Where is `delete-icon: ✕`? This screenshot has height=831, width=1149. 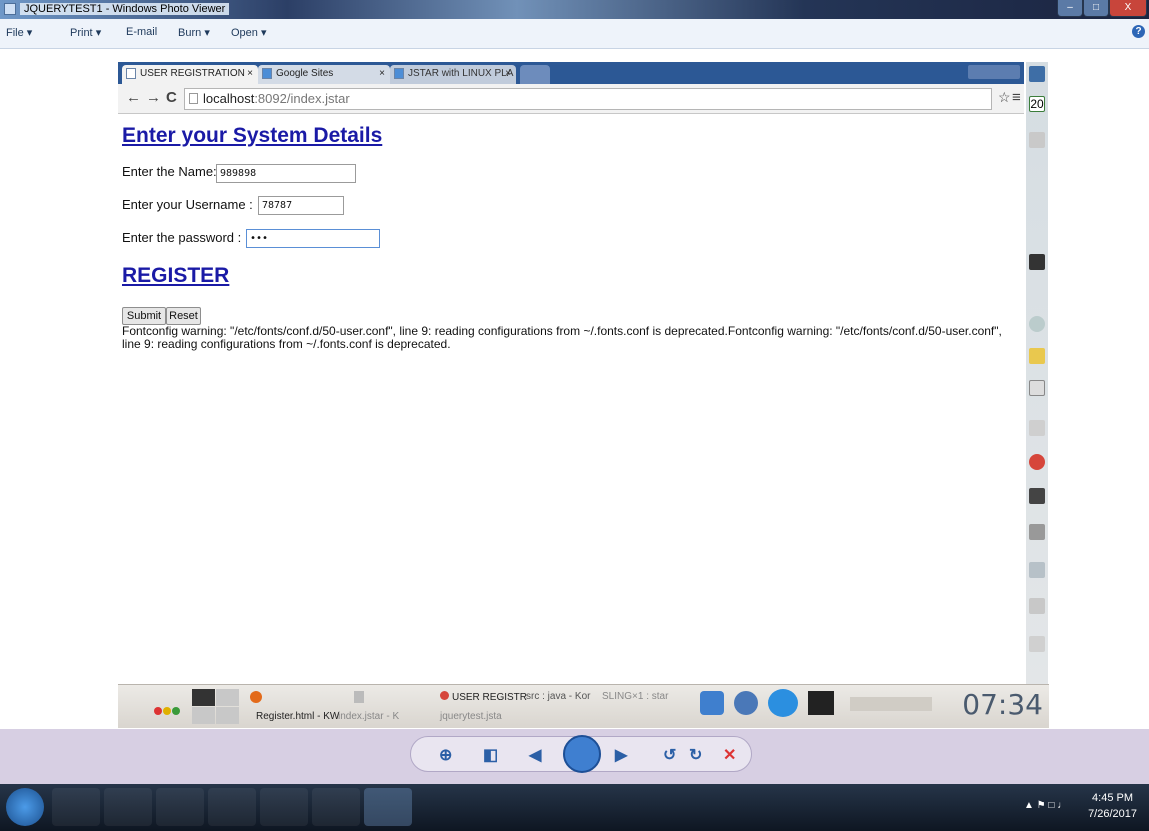
delete-icon: ✕ is located at coordinates (729, 755).